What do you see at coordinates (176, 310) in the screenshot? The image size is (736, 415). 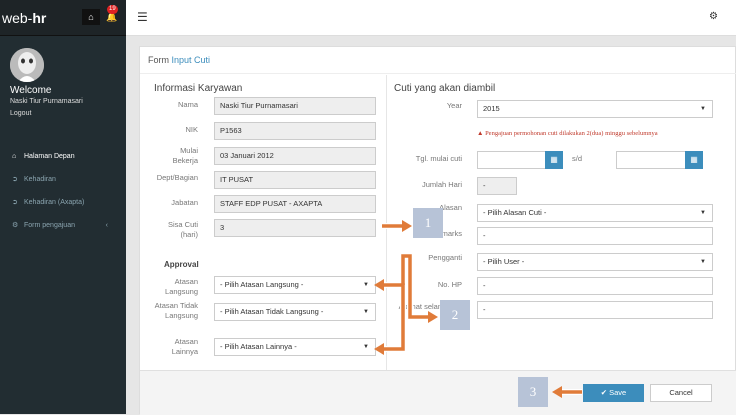 I see `atasan-tidak-langsung-label: Atasan Tidak Langsung` at bounding box center [176, 310].